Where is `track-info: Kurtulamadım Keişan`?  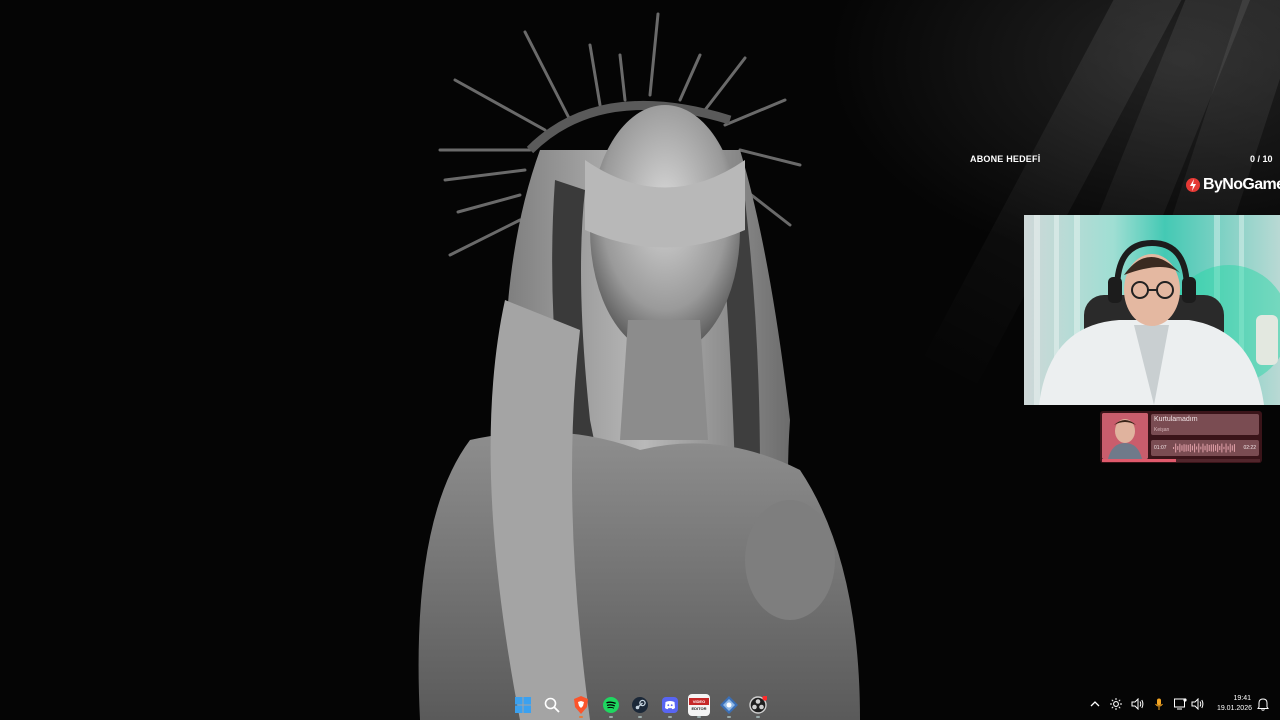
track-info: Kurtulamadım Keişan is located at coordinates (1205, 424).